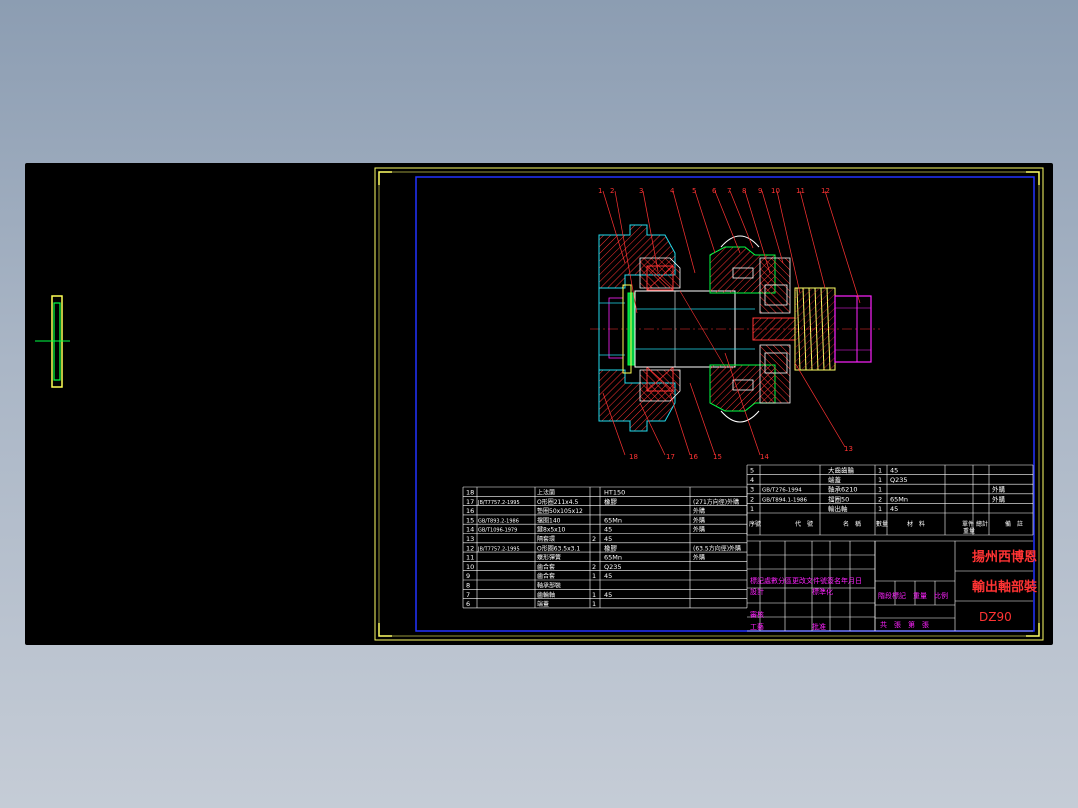 This screenshot has height=808, width=1078. I want to click on top-bom-name: 輸出軸, so click(838, 508).